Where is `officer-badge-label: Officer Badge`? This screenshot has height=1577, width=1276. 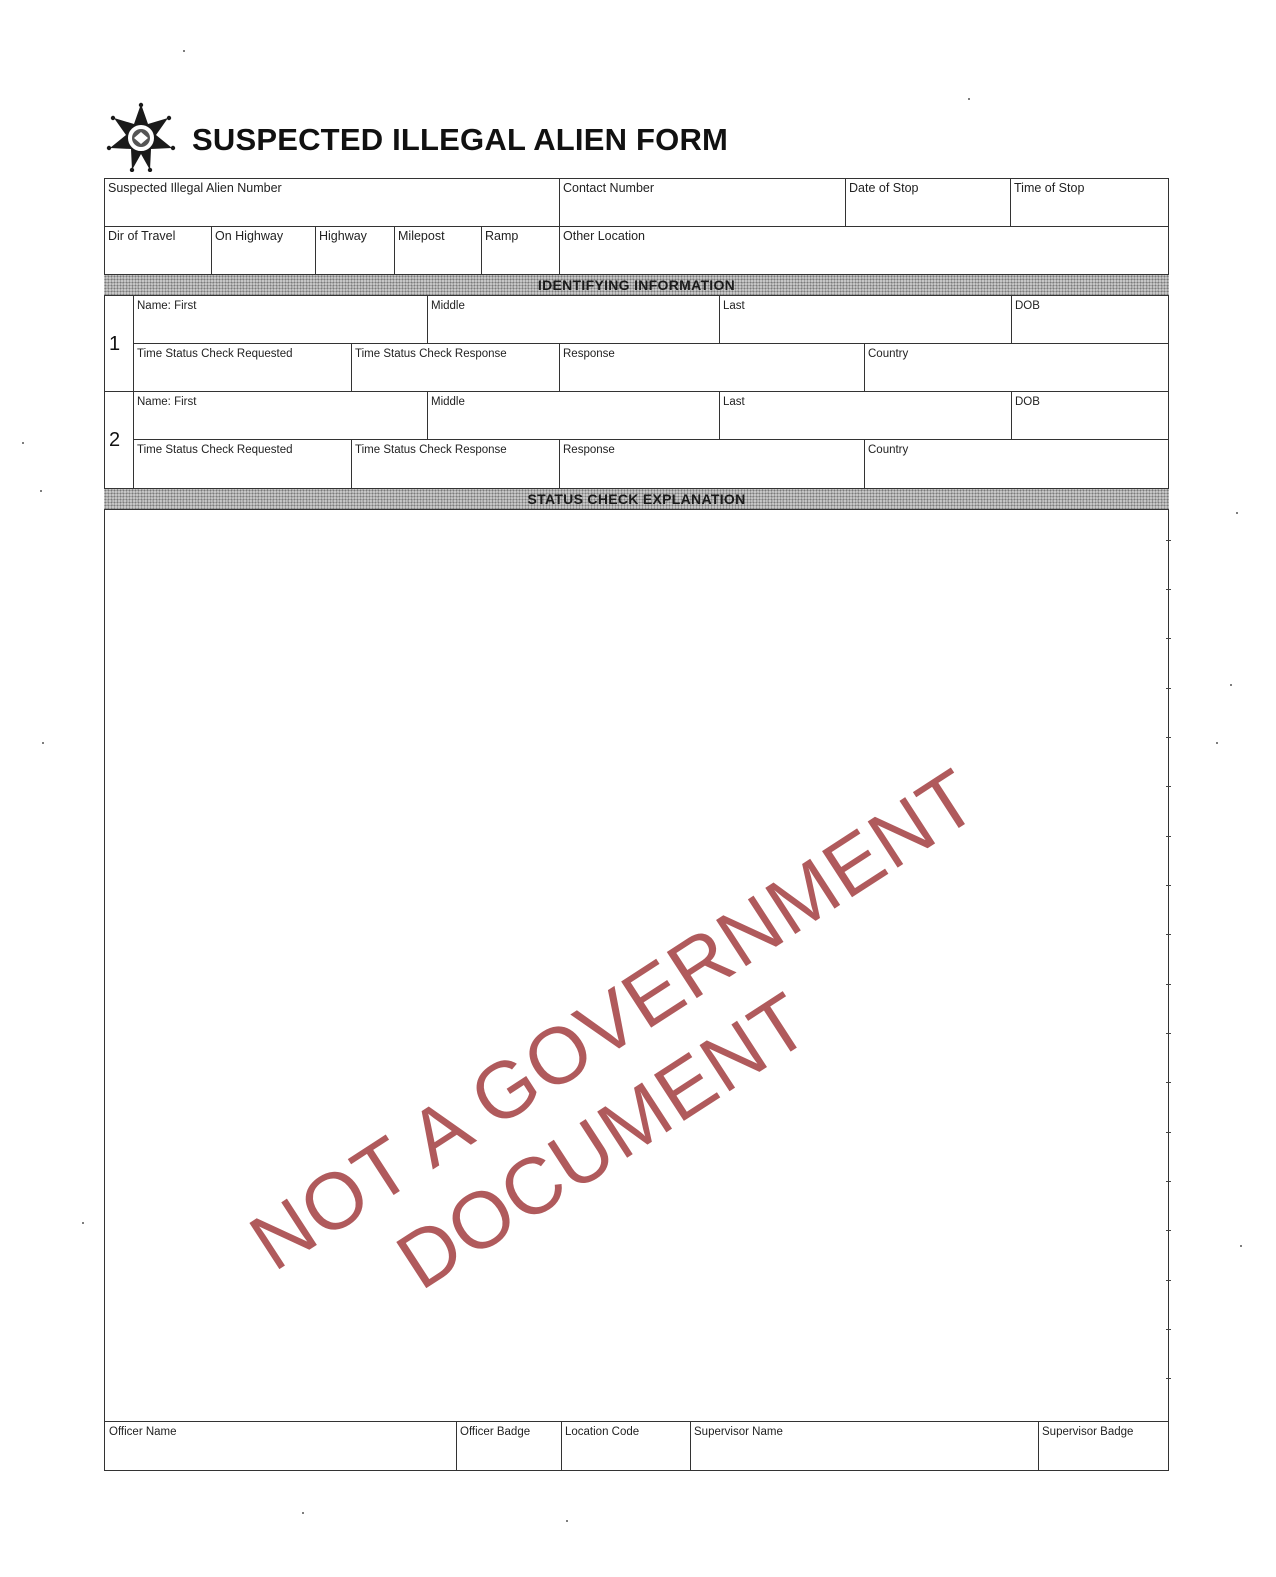
officer-badge-label: Officer Badge is located at coordinates (495, 1432).